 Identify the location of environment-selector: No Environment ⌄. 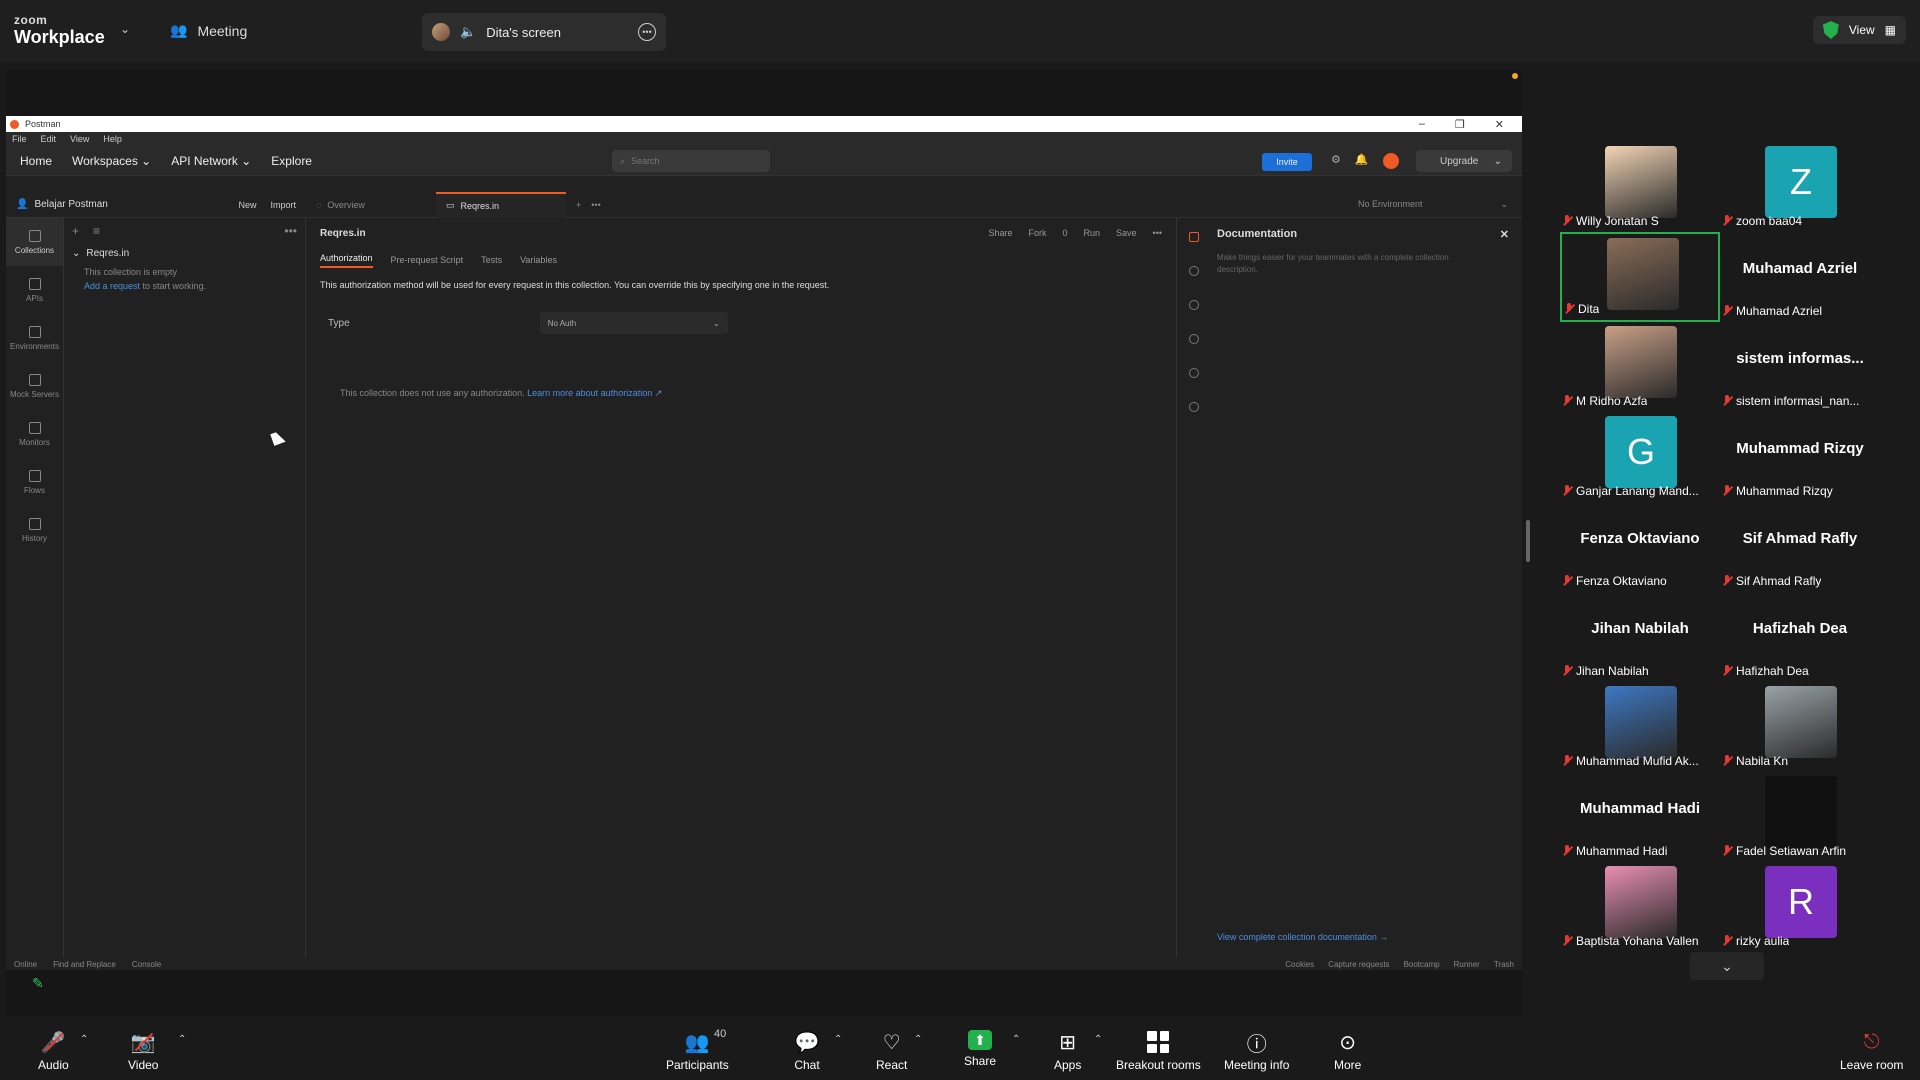
(1440, 204).